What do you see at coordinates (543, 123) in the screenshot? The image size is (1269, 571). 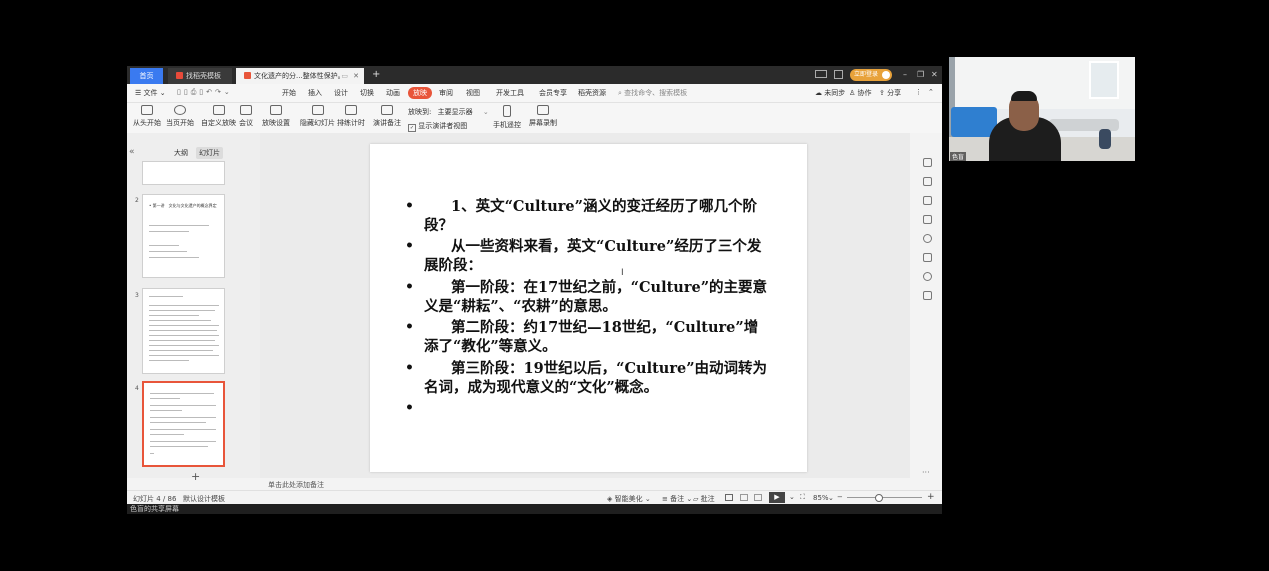 I see `screen-record-label: 屏幕录制` at bounding box center [543, 123].